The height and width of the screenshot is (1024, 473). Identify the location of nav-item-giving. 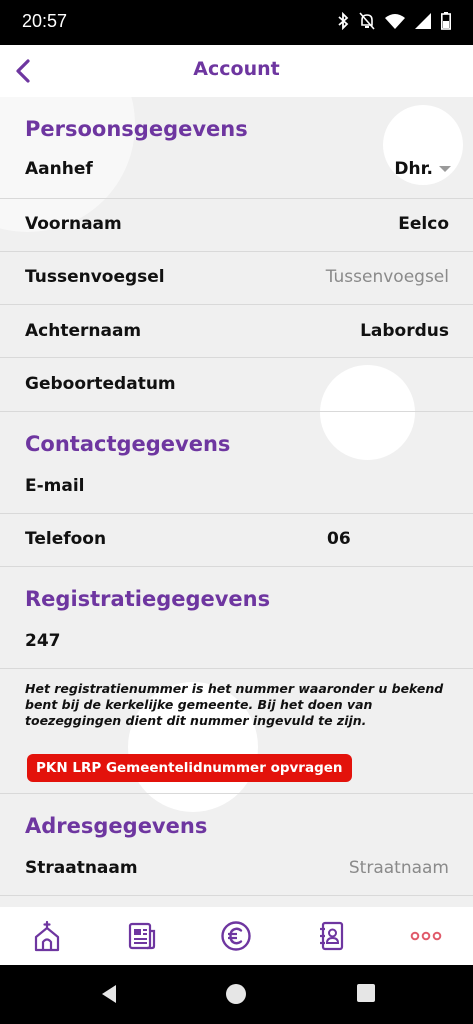
(236, 936).